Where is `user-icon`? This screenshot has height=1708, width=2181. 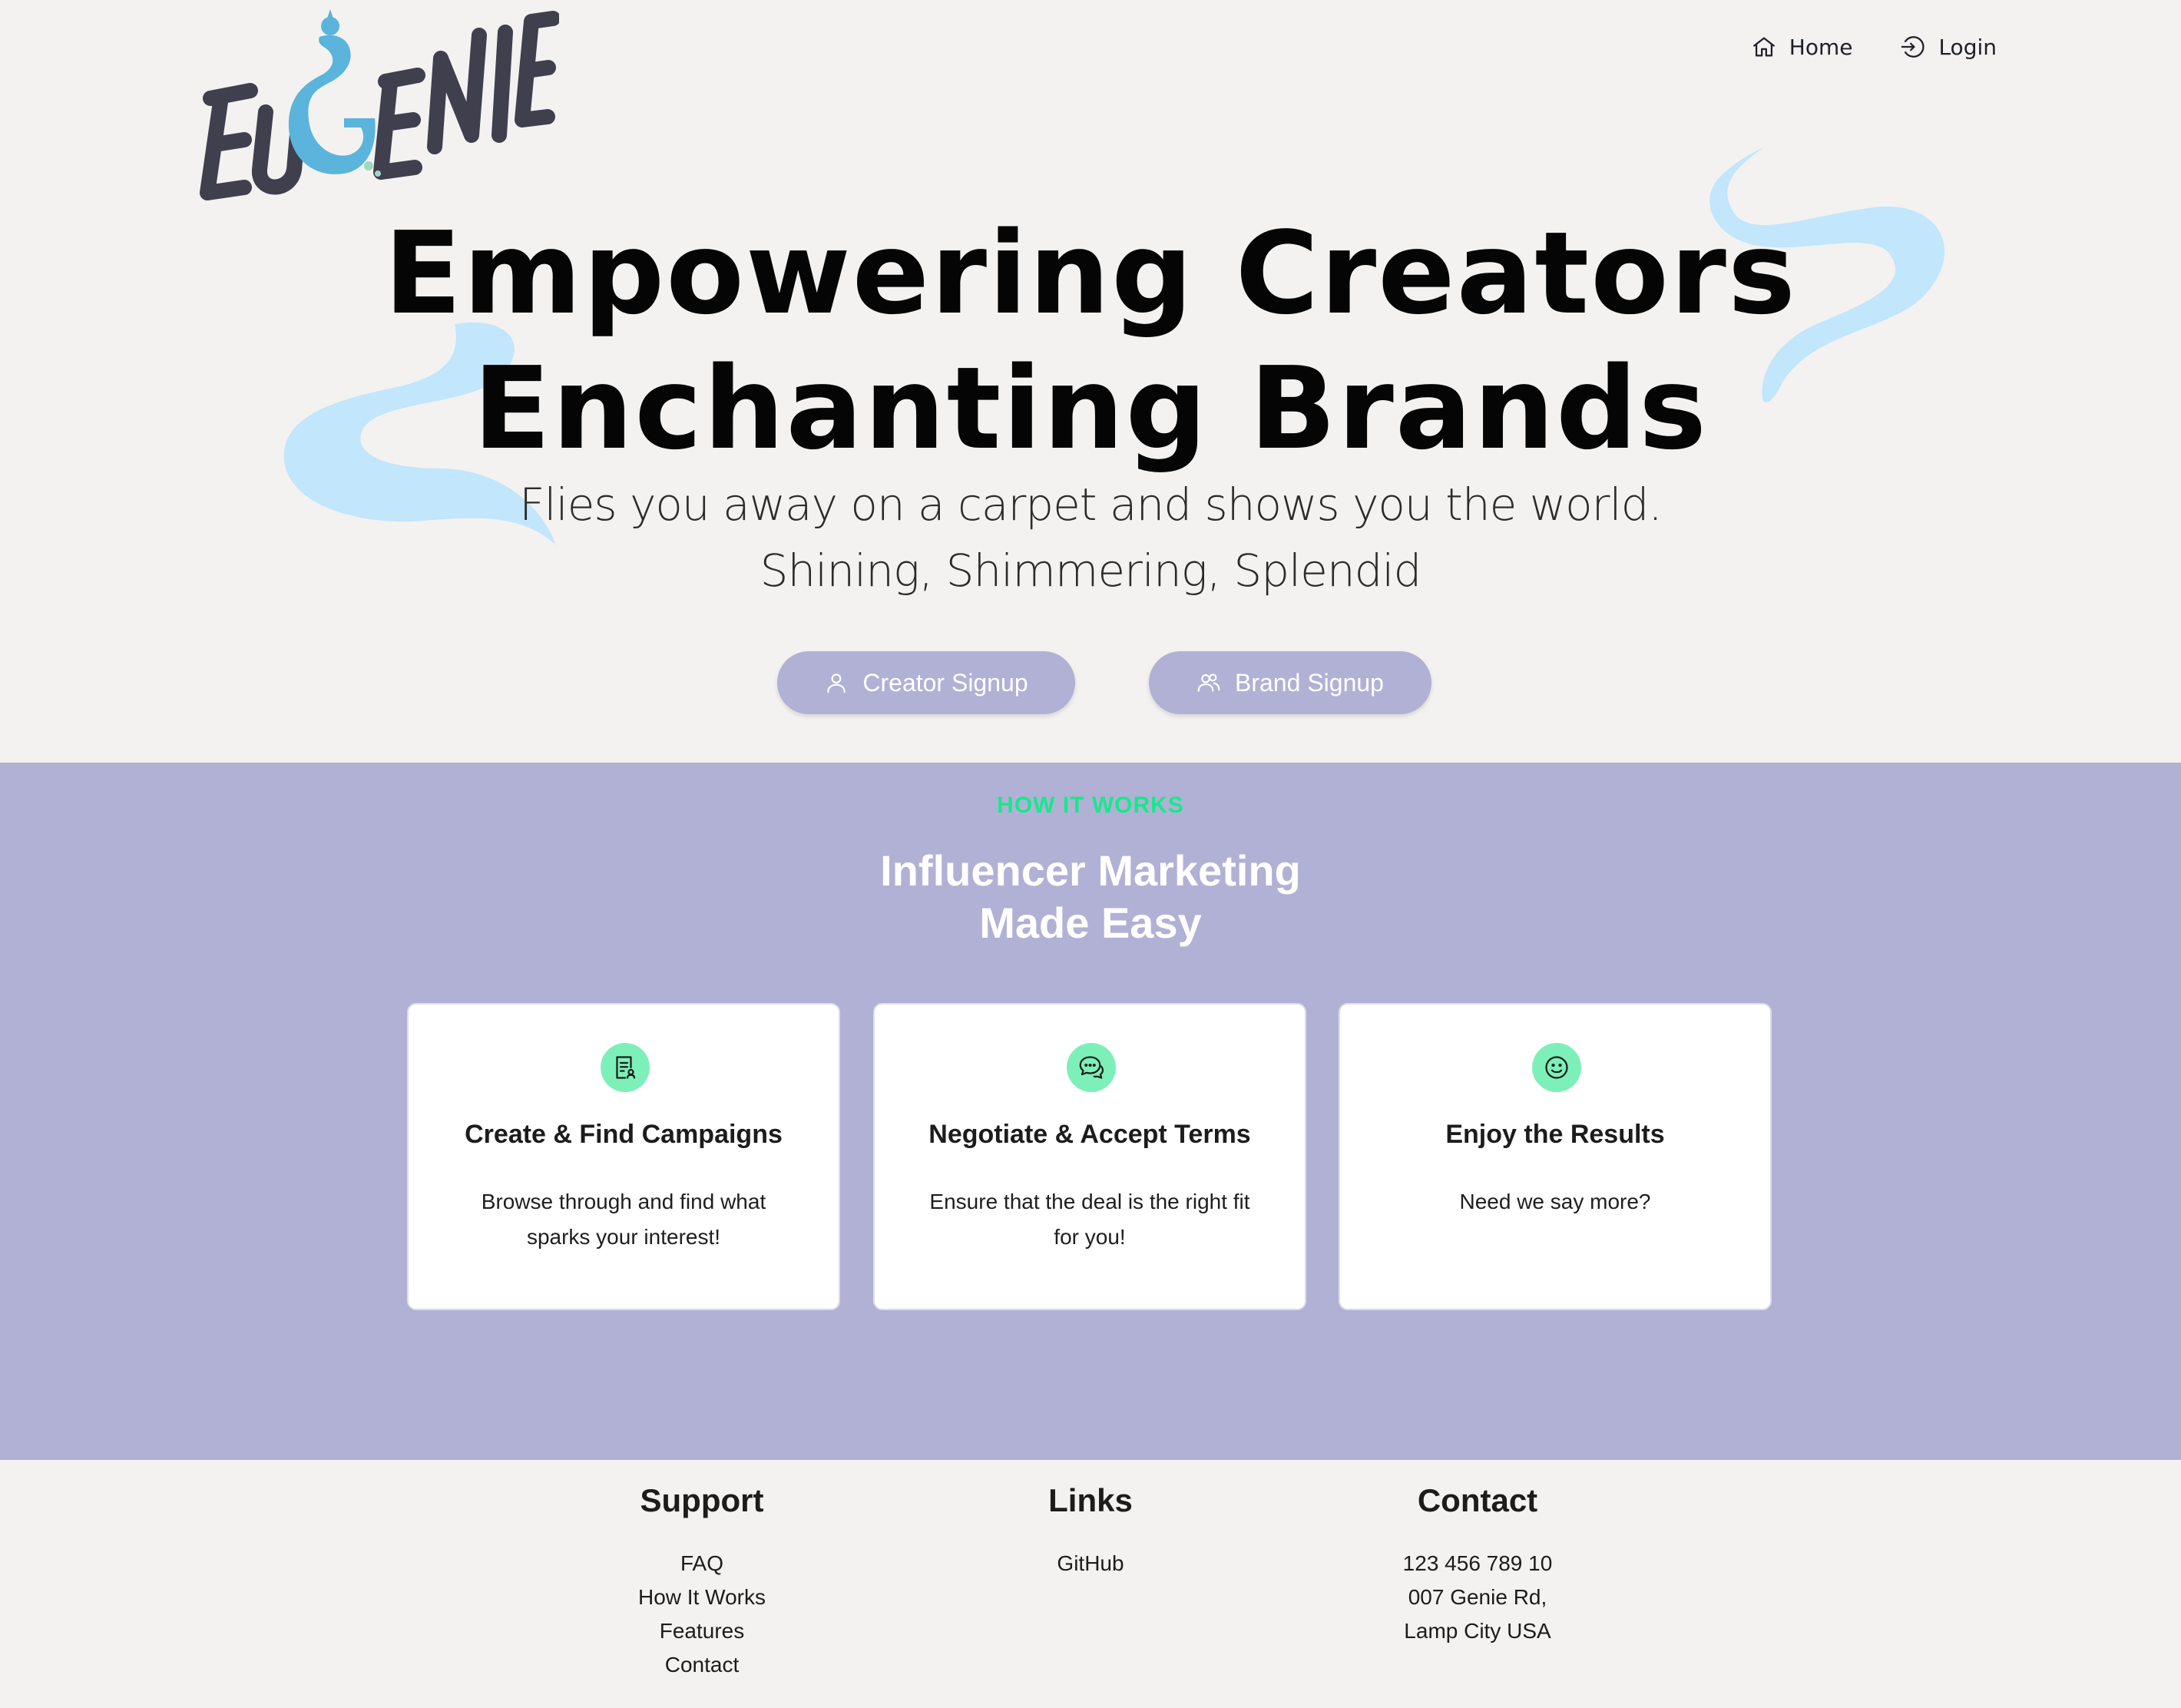
user-icon is located at coordinates (837, 683).